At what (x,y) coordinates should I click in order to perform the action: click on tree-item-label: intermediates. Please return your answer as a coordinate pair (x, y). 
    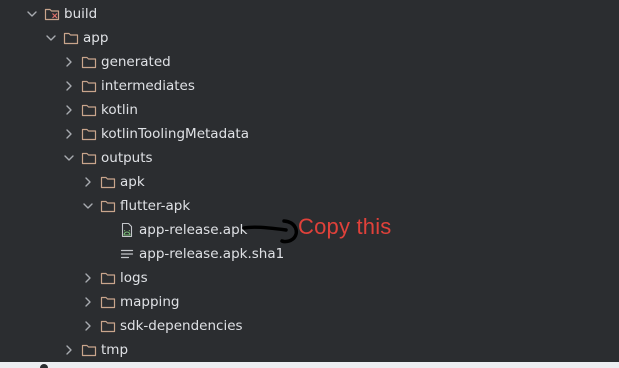
    Looking at the image, I should click on (148, 86).